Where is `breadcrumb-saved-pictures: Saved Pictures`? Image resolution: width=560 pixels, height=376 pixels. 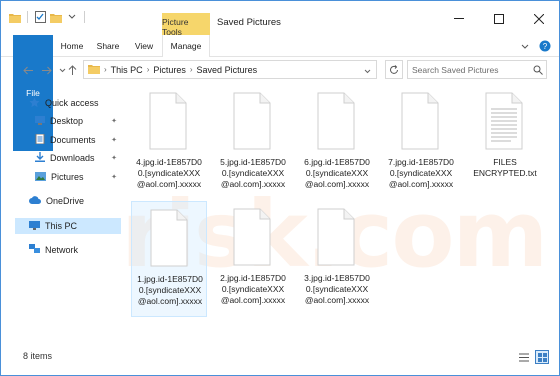 breadcrumb-saved-pictures: Saved Pictures is located at coordinates (227, 70).